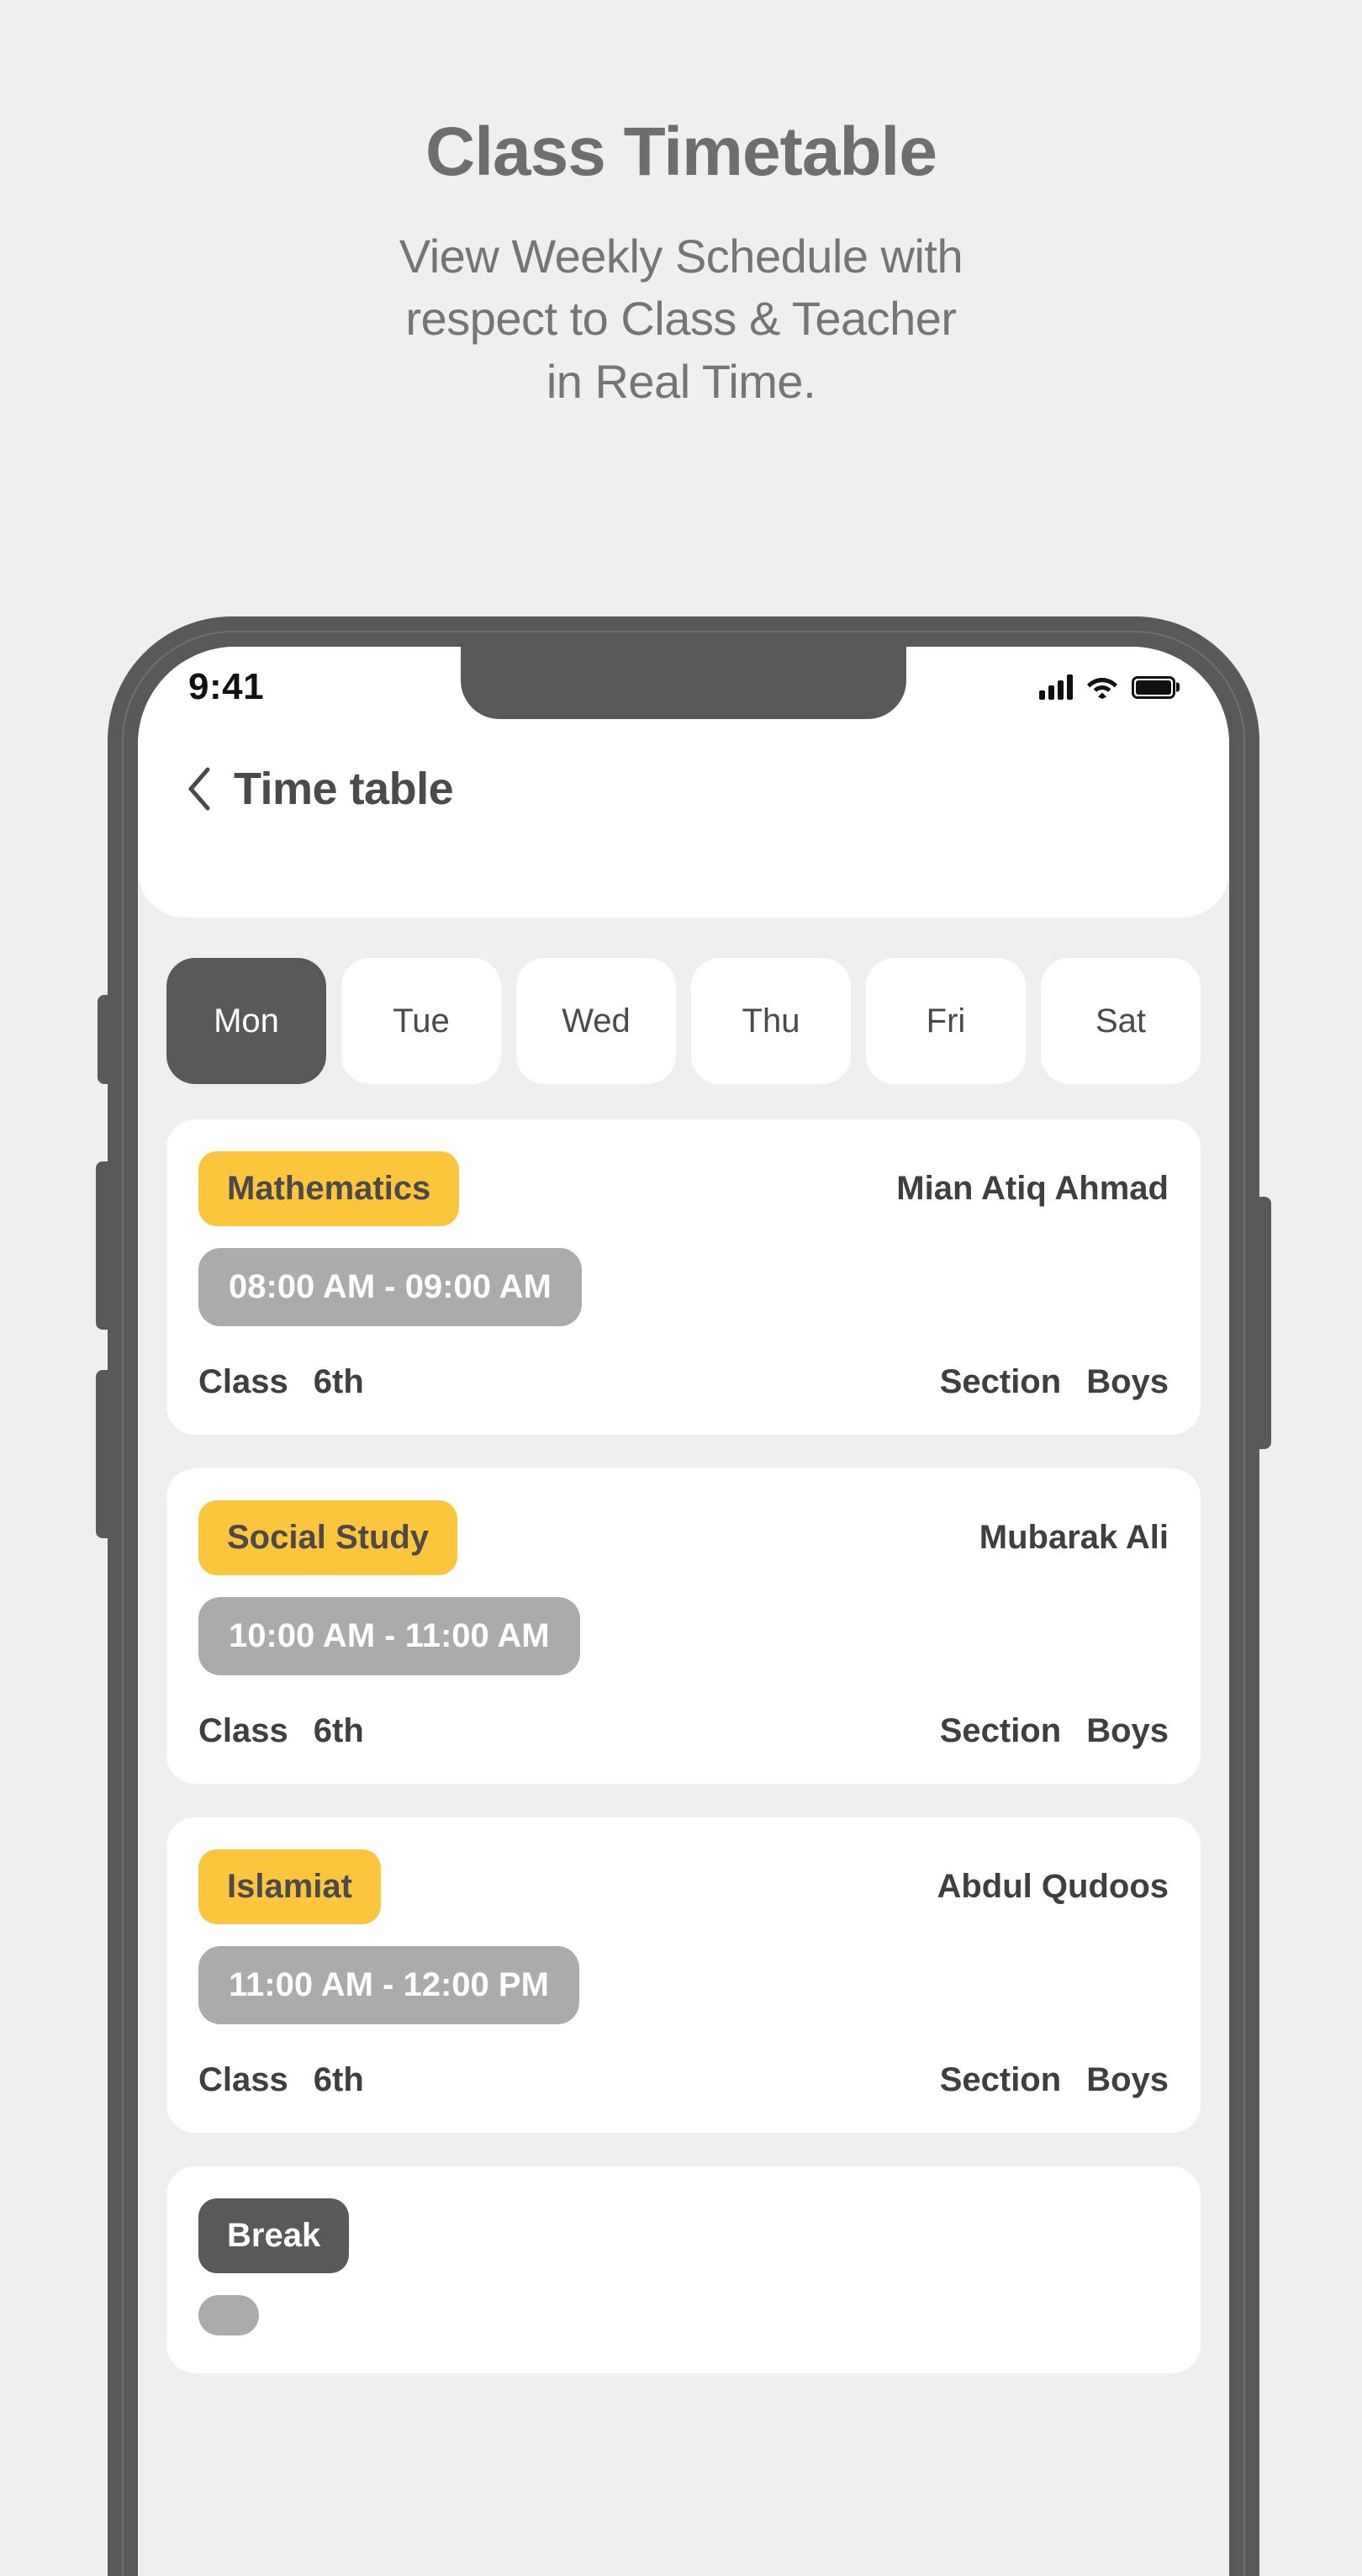  Describe the element at coordinates (328, 1537) in the screenshot. I see `subject-badge: Social Study` at that location.